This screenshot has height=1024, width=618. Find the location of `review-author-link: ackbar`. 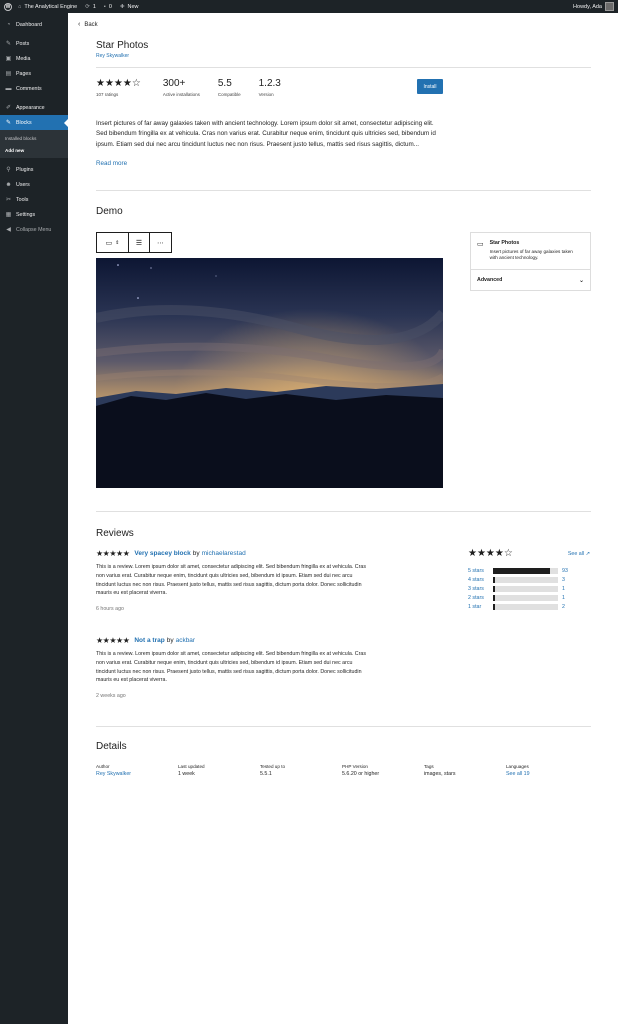

review-author-link: ackbar is located at coordinates (186, 640).